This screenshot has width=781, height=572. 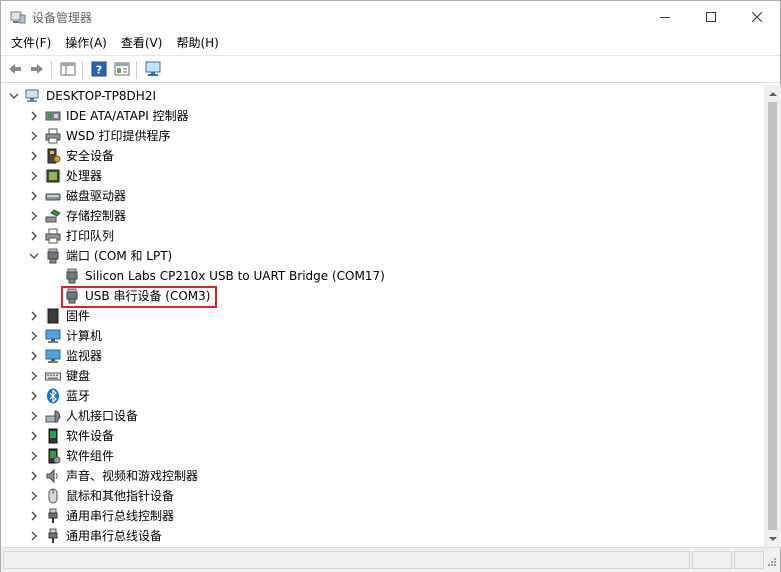 What do you see at coordinates (114, 536) in the screenshot?
I see `tree-category-label: 通用串行总线设备` at bounding box center [114, 536].